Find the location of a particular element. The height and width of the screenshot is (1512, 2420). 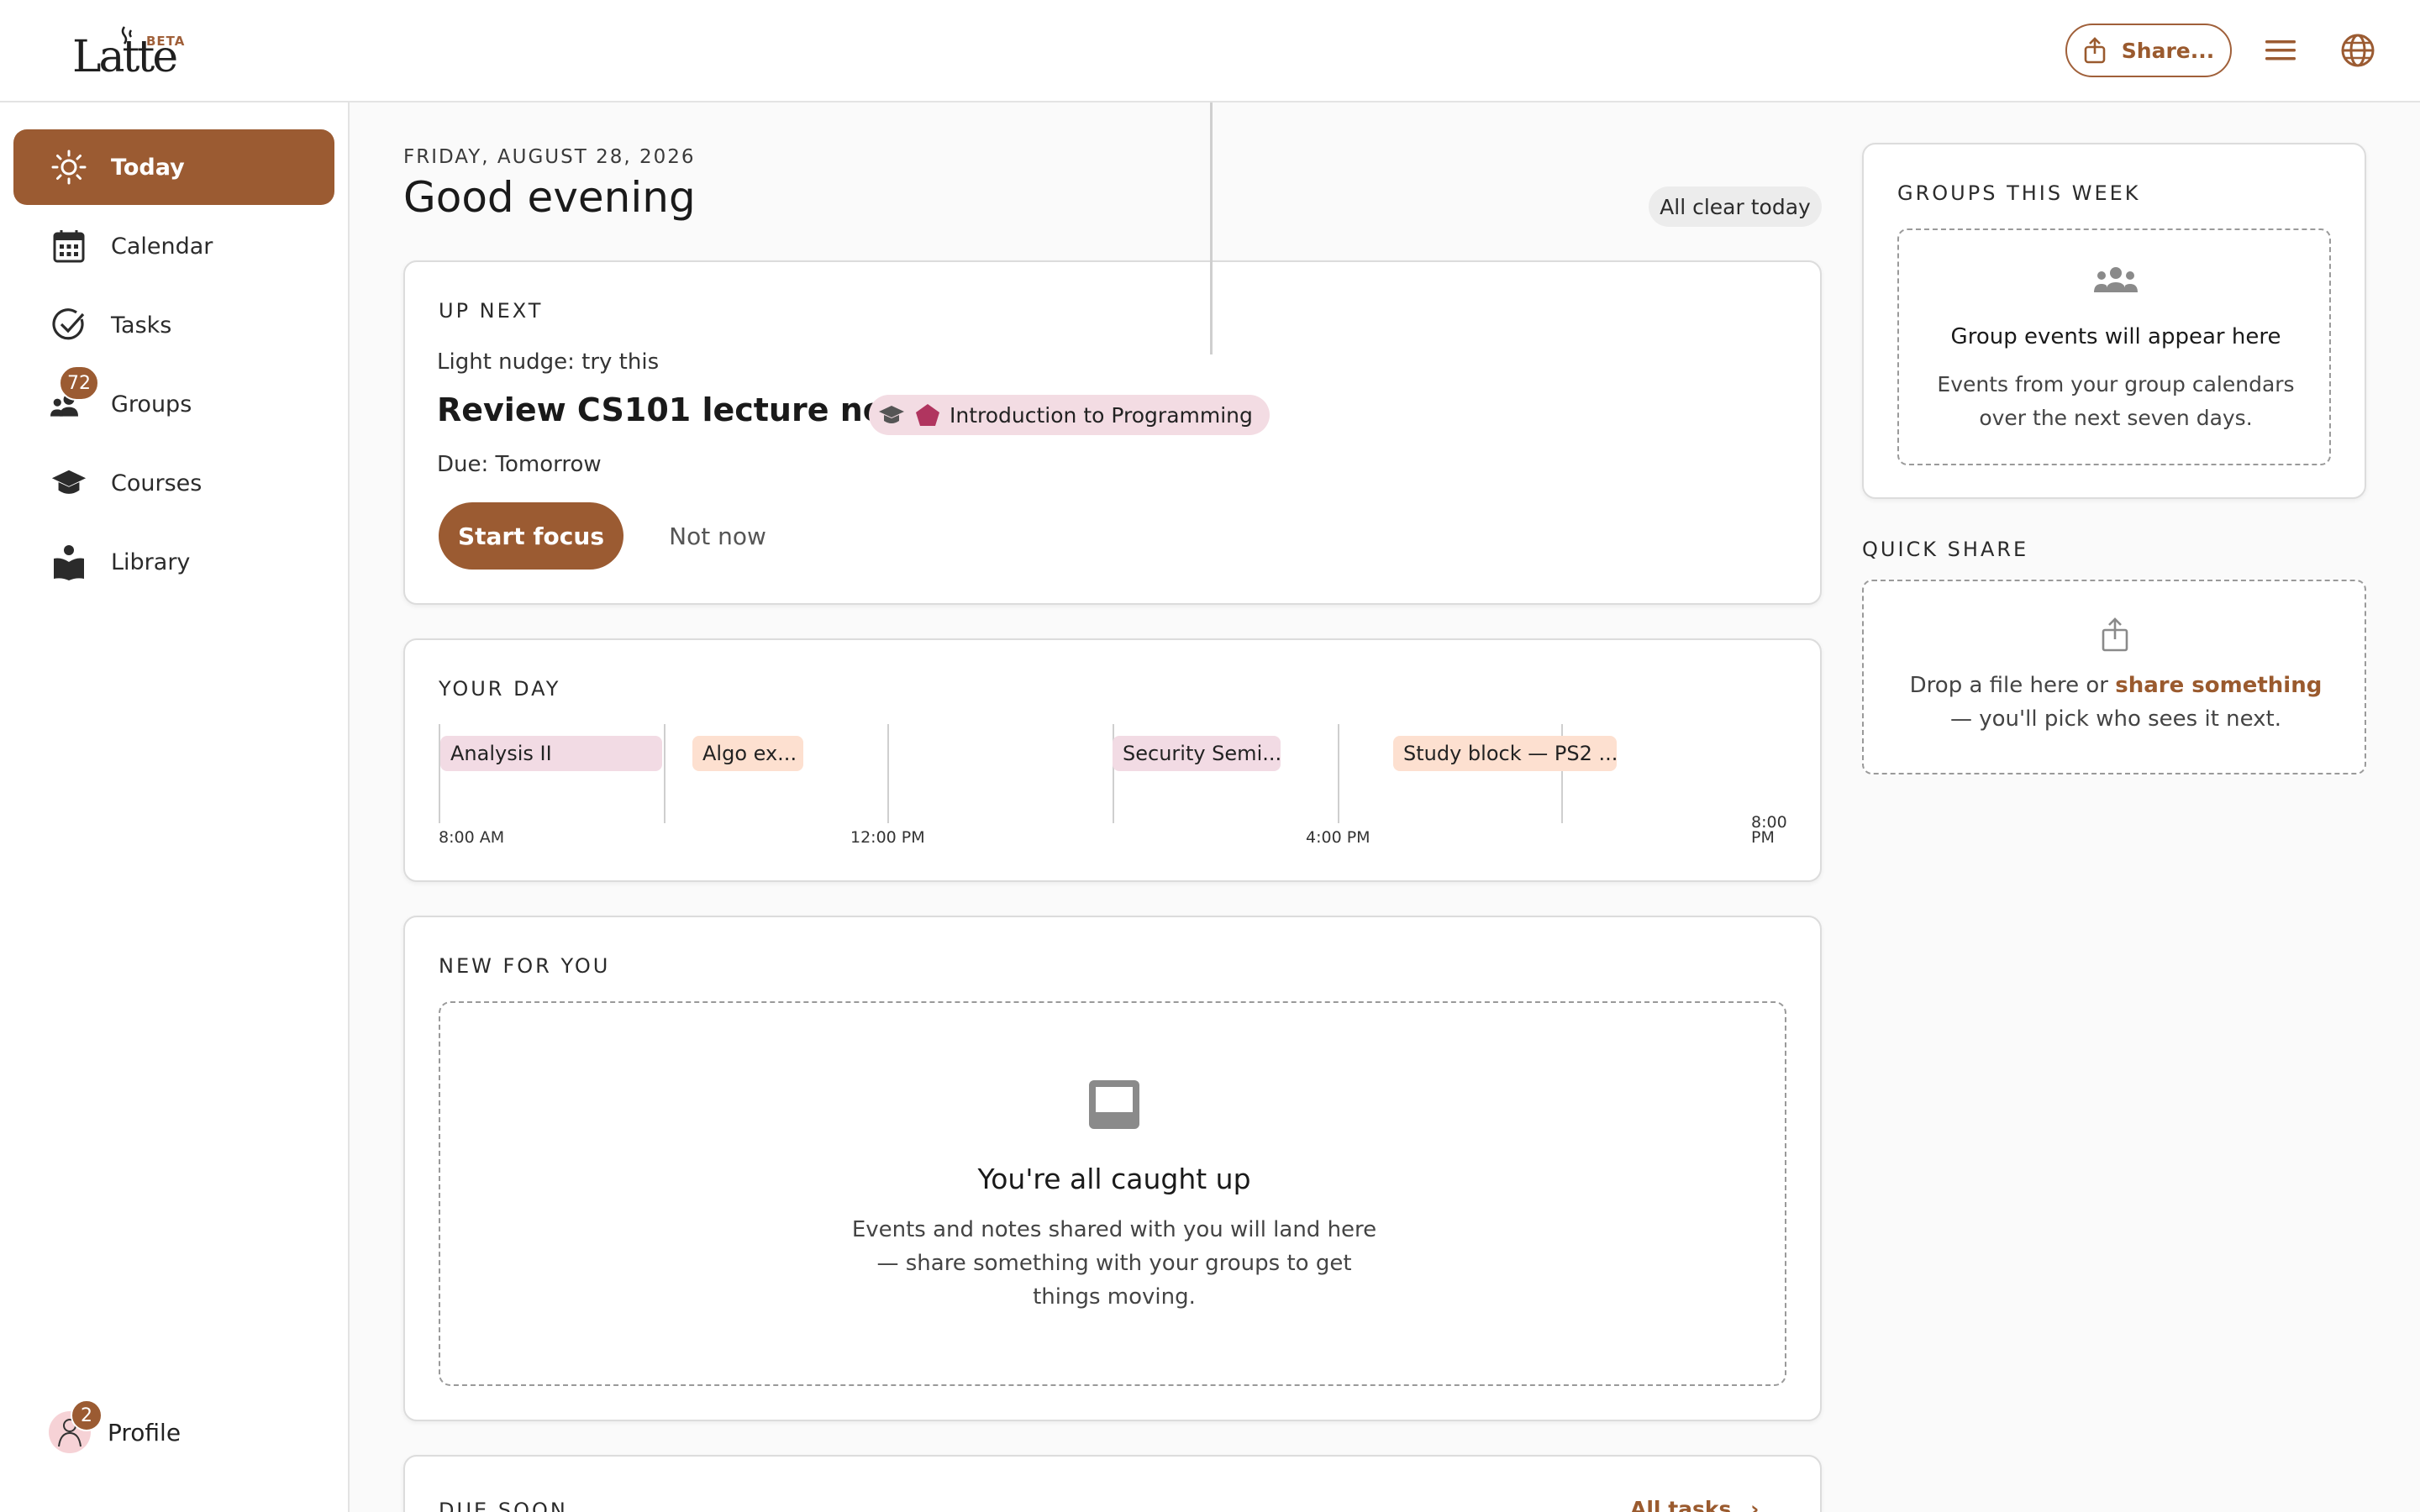

avatar: 2 is located at coordinates (76, 1426).